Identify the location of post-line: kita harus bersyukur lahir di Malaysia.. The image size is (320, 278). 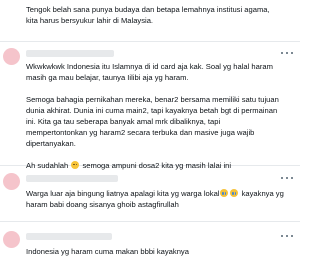
(90, 20).